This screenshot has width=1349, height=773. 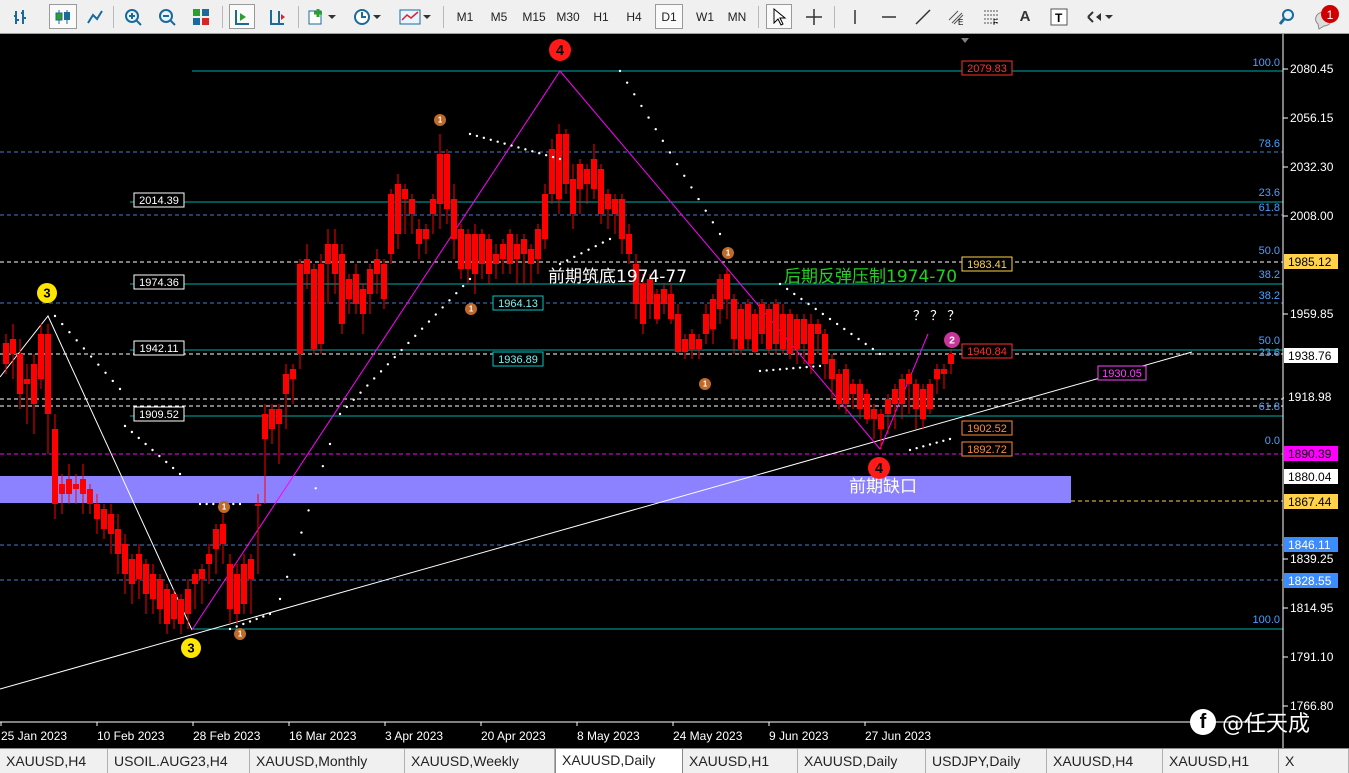 What do you see at coordinates (1330, 15) in the screenshot?
I see `notification-count: 1` at bounding box center [1330, 15].